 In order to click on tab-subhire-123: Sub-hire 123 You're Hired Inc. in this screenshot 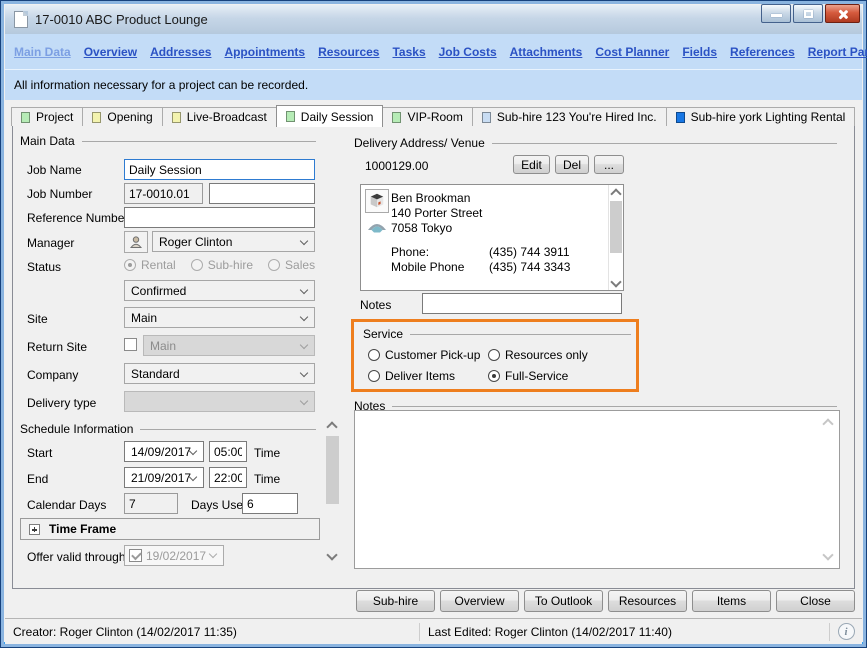, I will do `click(569, 116)`.